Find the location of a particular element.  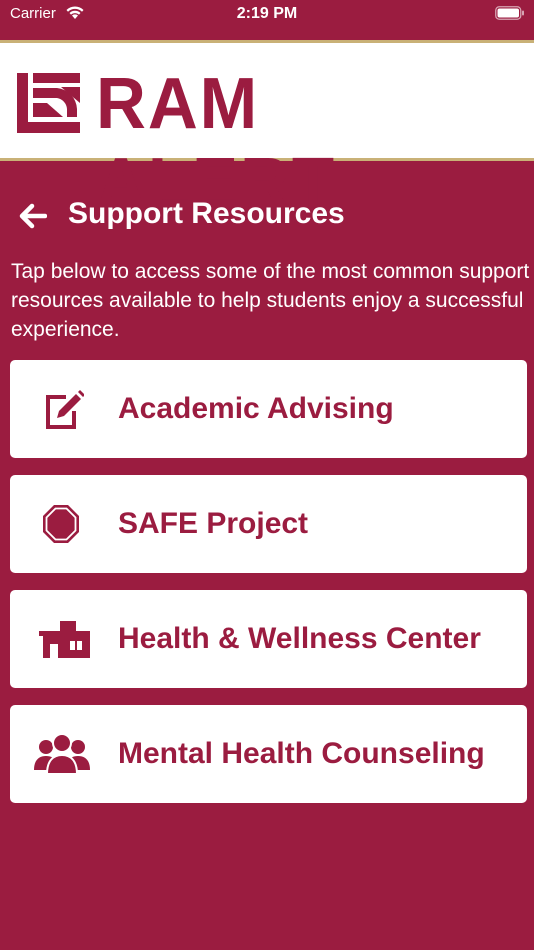

mental-health-counseling-button: Mental Health Counseling is located at coordinates (268, 754).